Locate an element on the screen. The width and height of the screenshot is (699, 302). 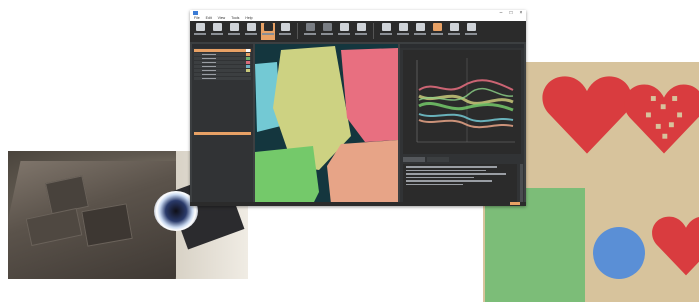
redo-icon is located at coordinates (420, 27).